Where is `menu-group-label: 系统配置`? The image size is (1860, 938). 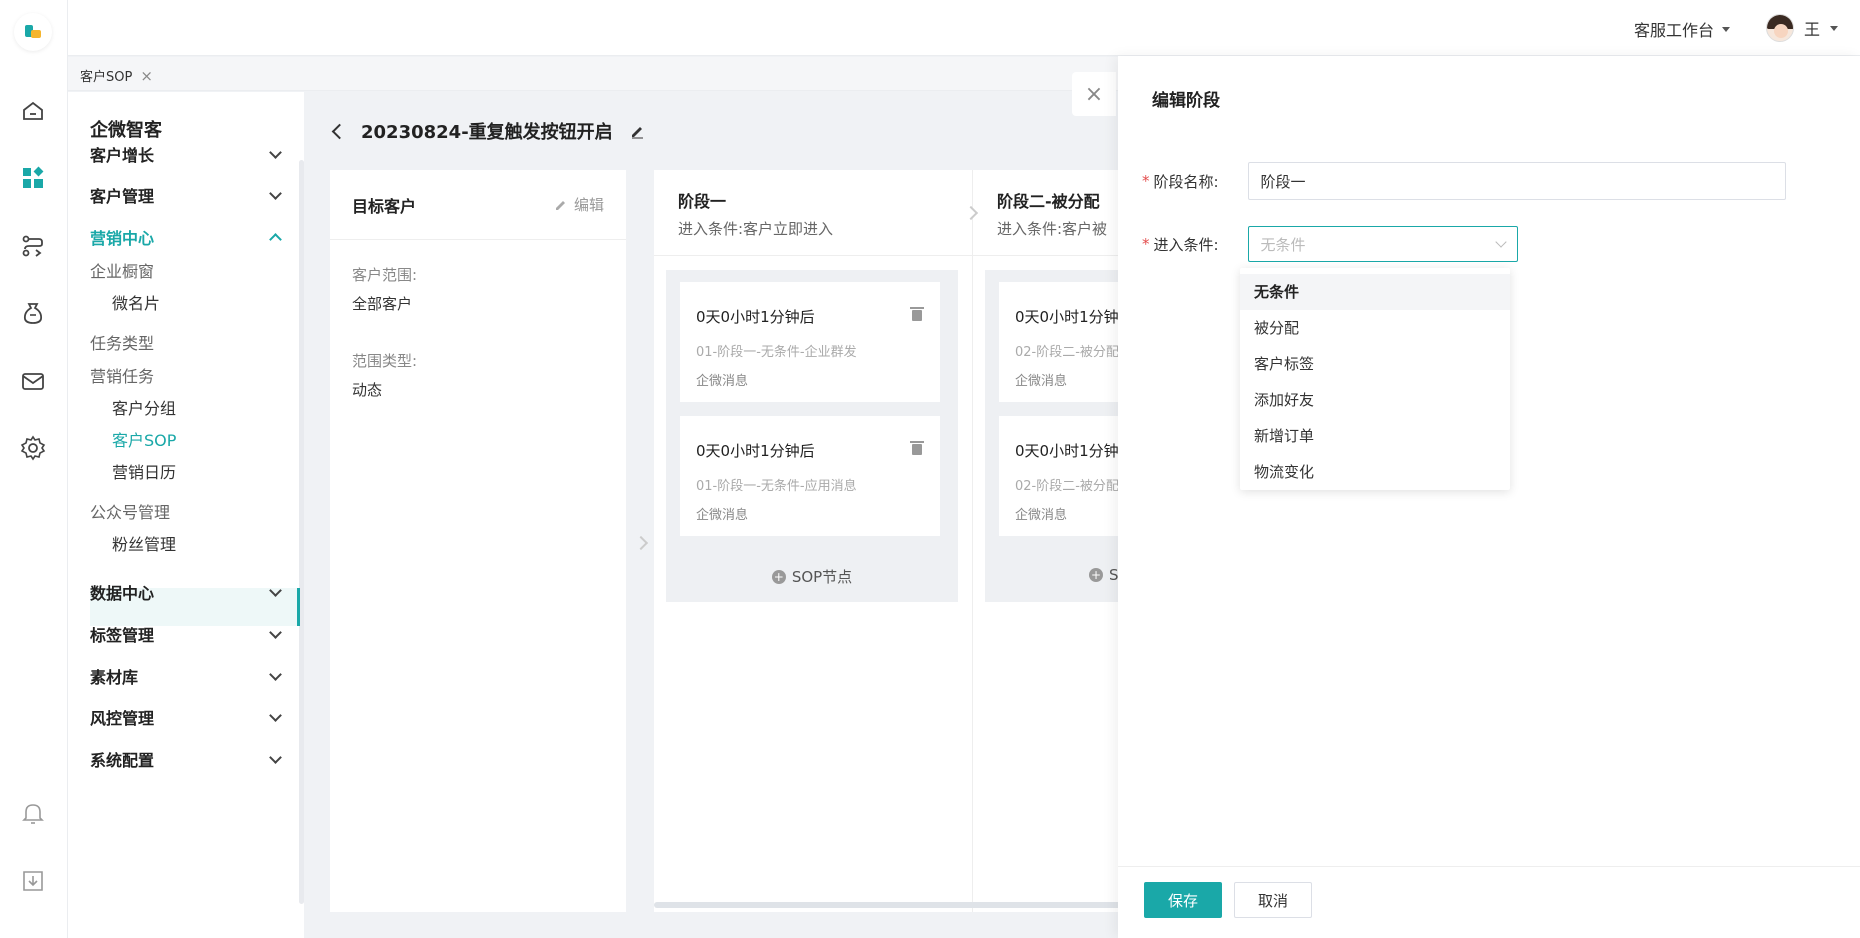 menu-group-label: 系统配置 is located at coordinates (122, 760).